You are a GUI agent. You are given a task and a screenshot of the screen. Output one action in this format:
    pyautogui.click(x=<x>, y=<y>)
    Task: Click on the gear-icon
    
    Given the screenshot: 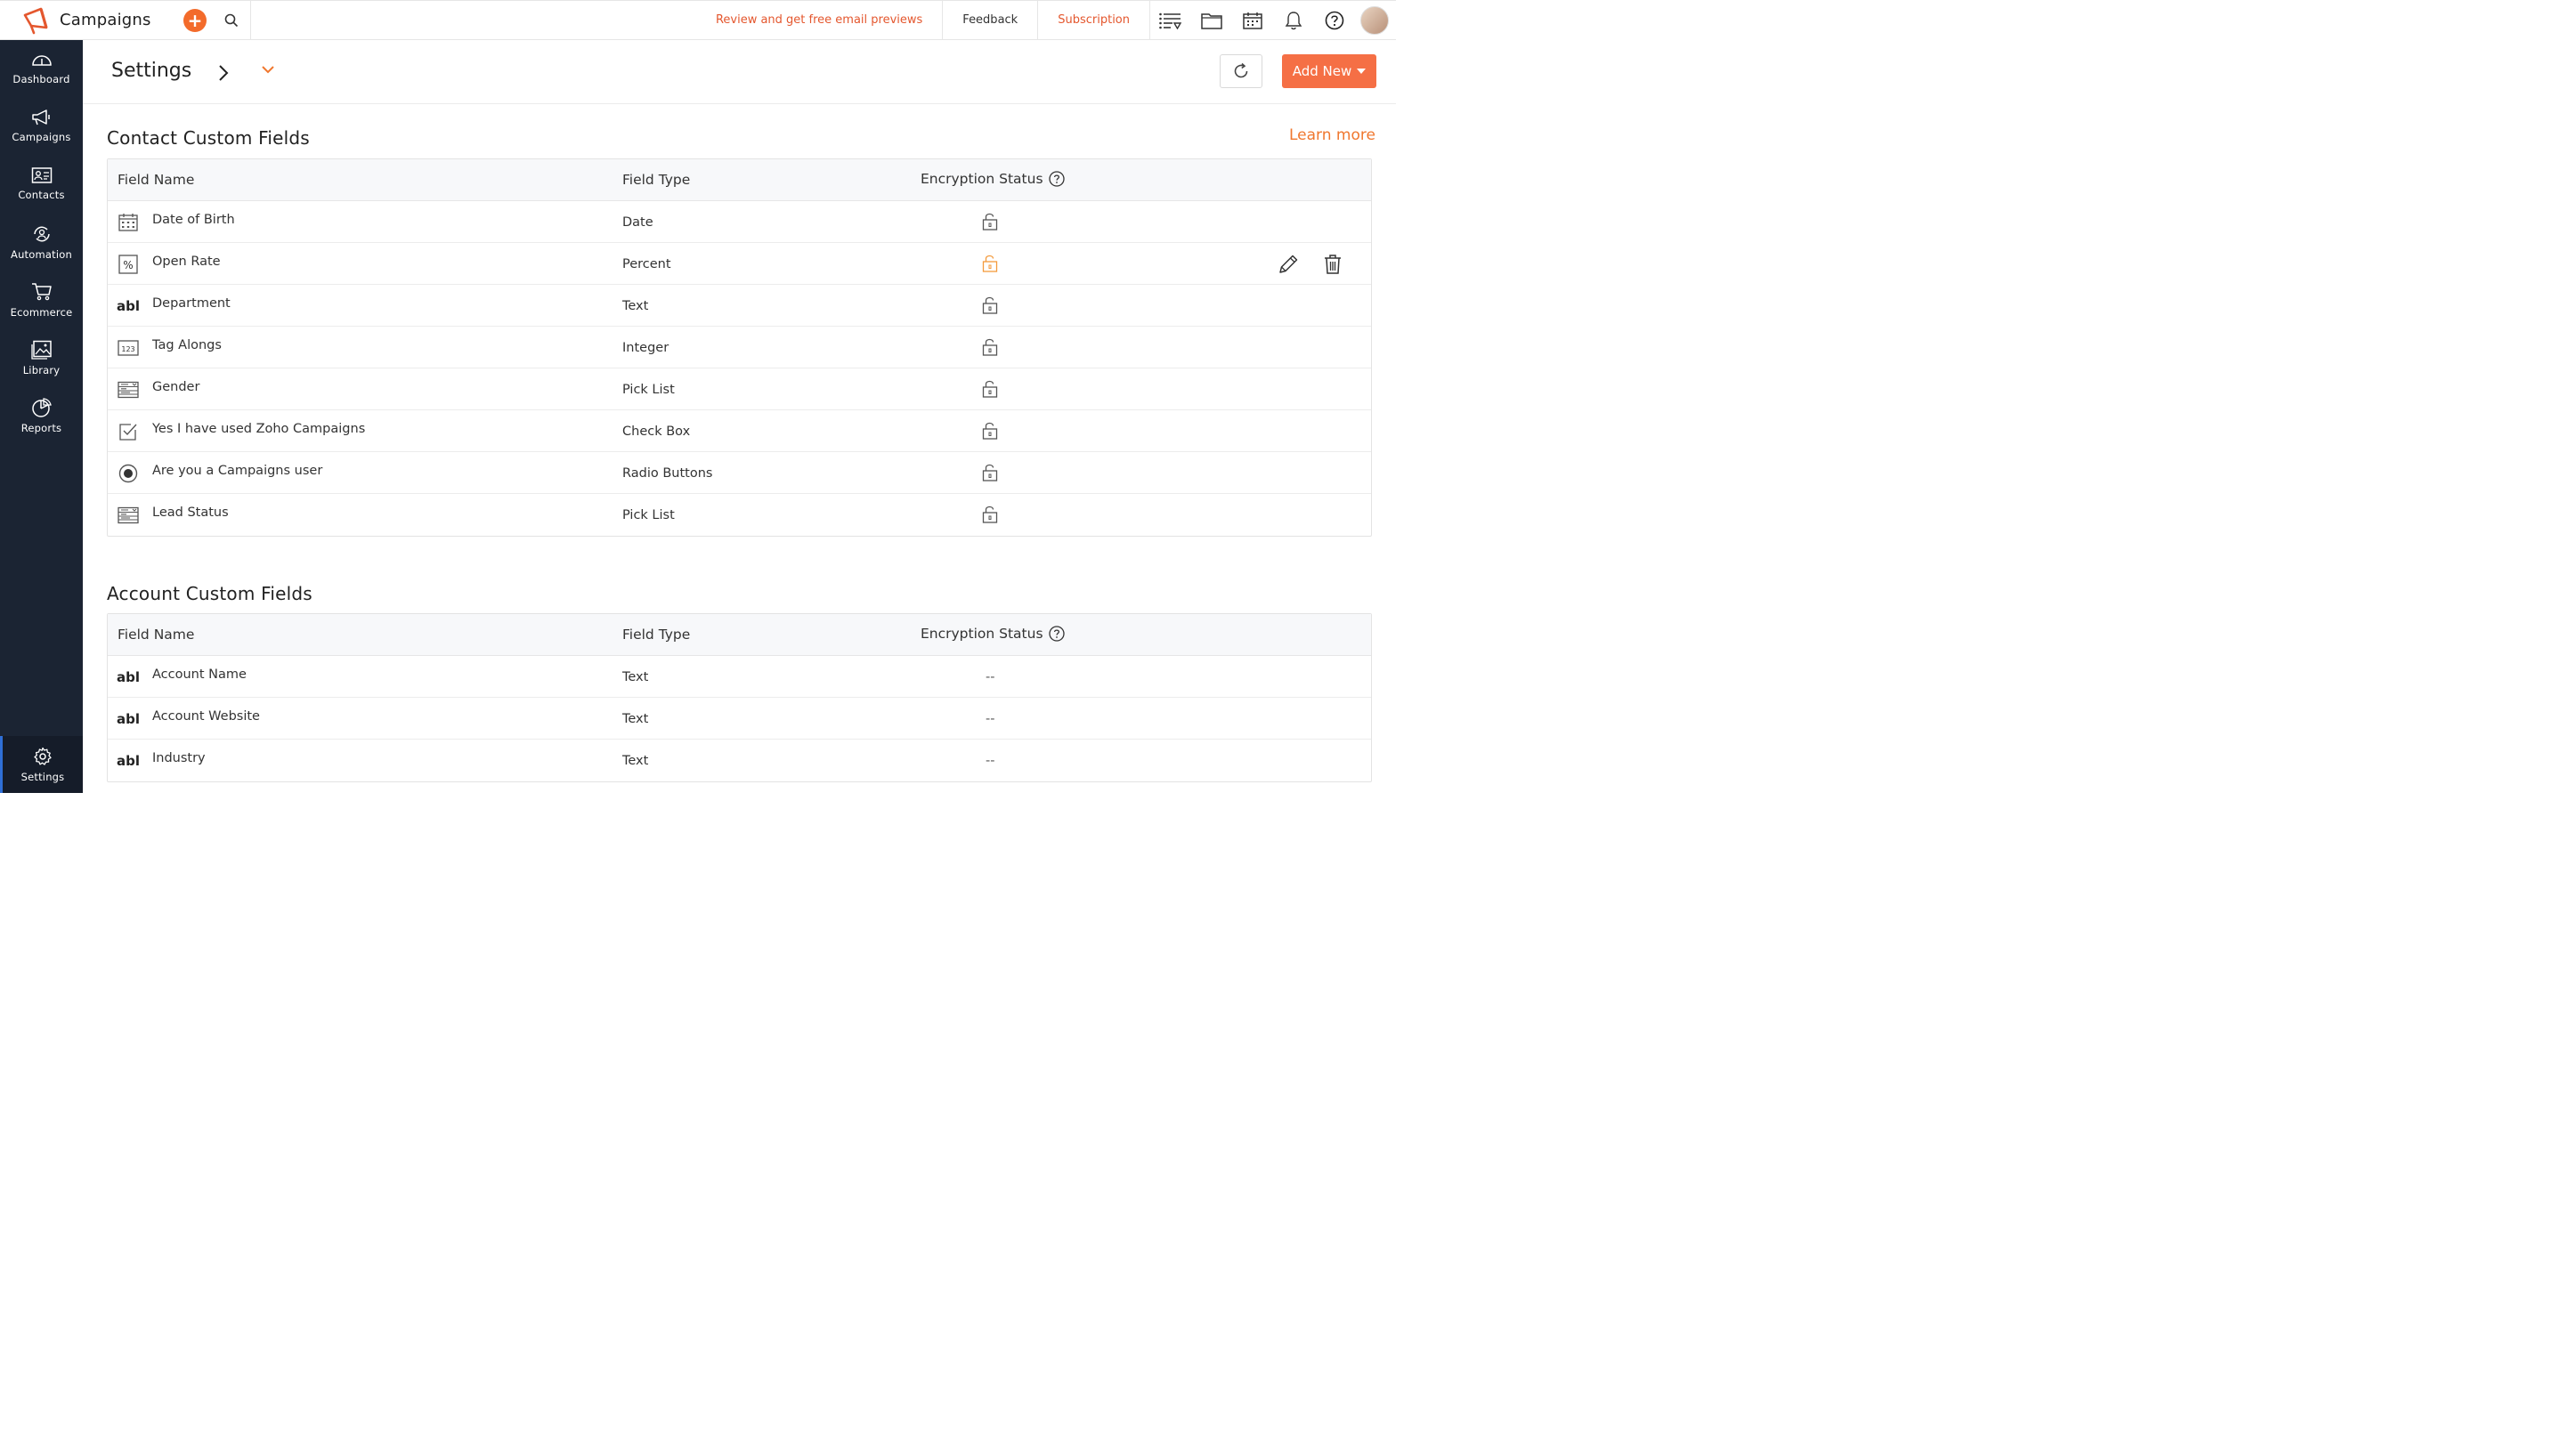 What is the action you would take?
    pyautogui.click(x=43, y=756)
    